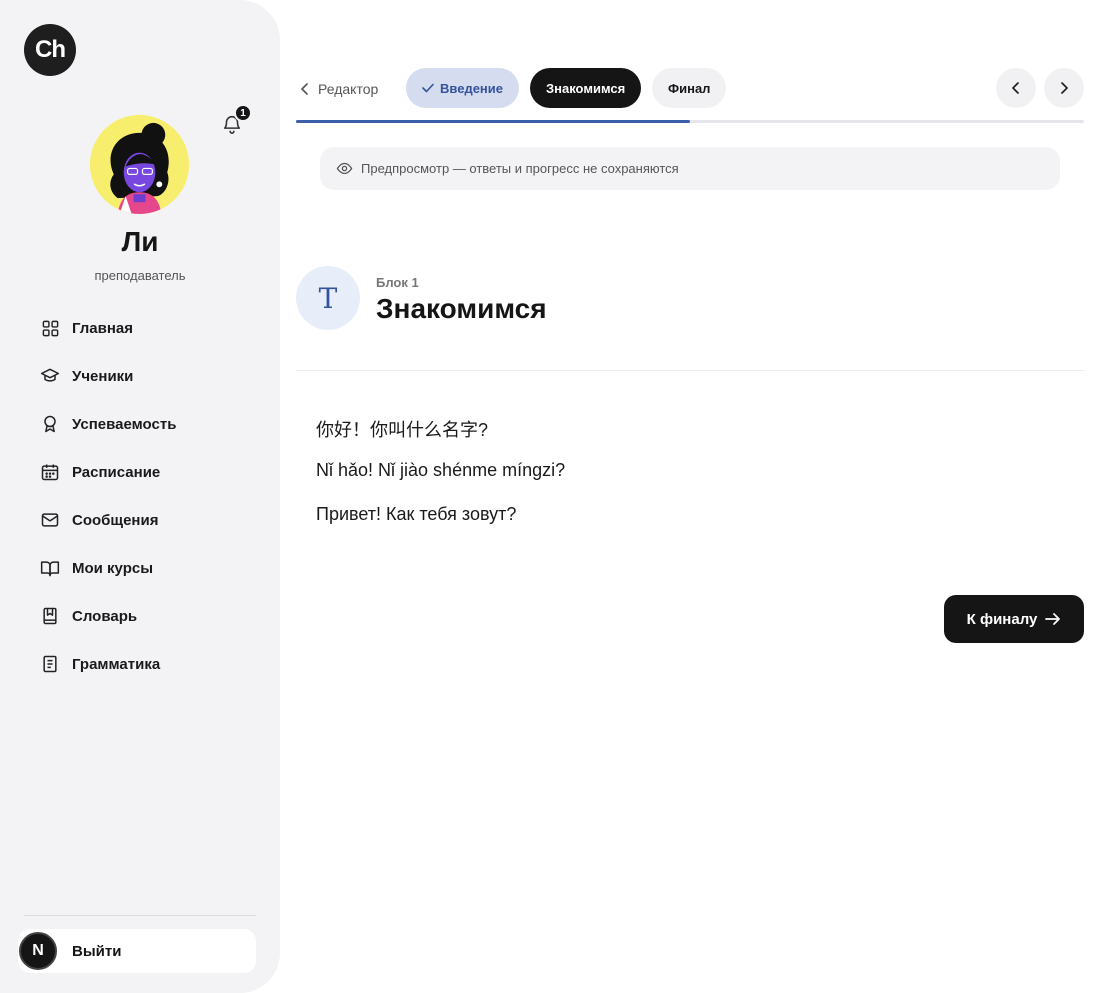  What do you see at coordinates (139, 164) in the screenshot?
I see `avatar` at bounding box center [139, 164].